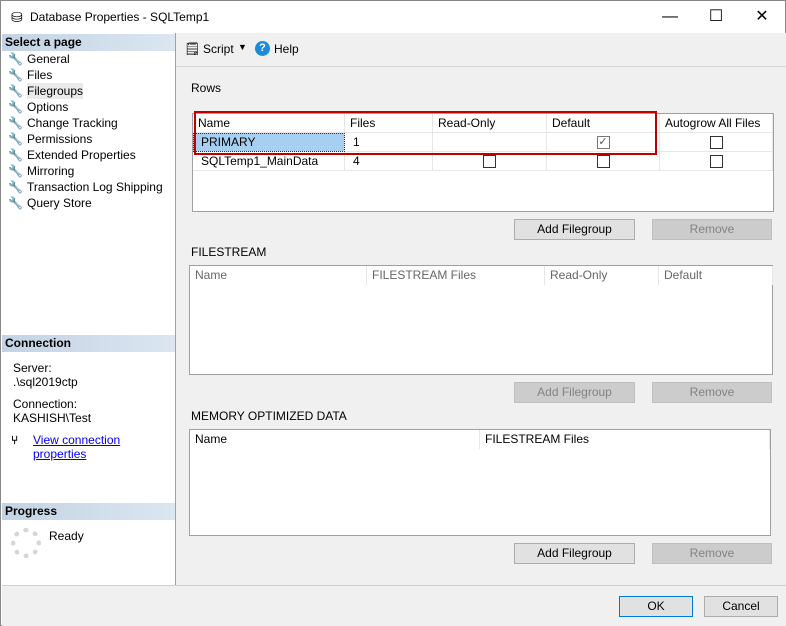 This screenshot has height=626, width=786. Describe the element at coordinates (51, 171) in the screenshot. I see `sidebar-item-label: Mirroring` at that location.